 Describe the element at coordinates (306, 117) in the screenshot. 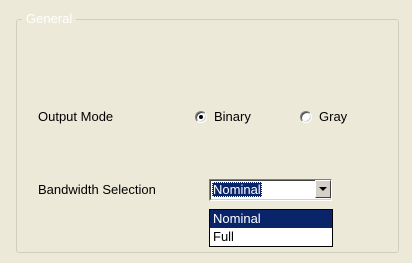

I see `radio-gray-indicator` at that location.